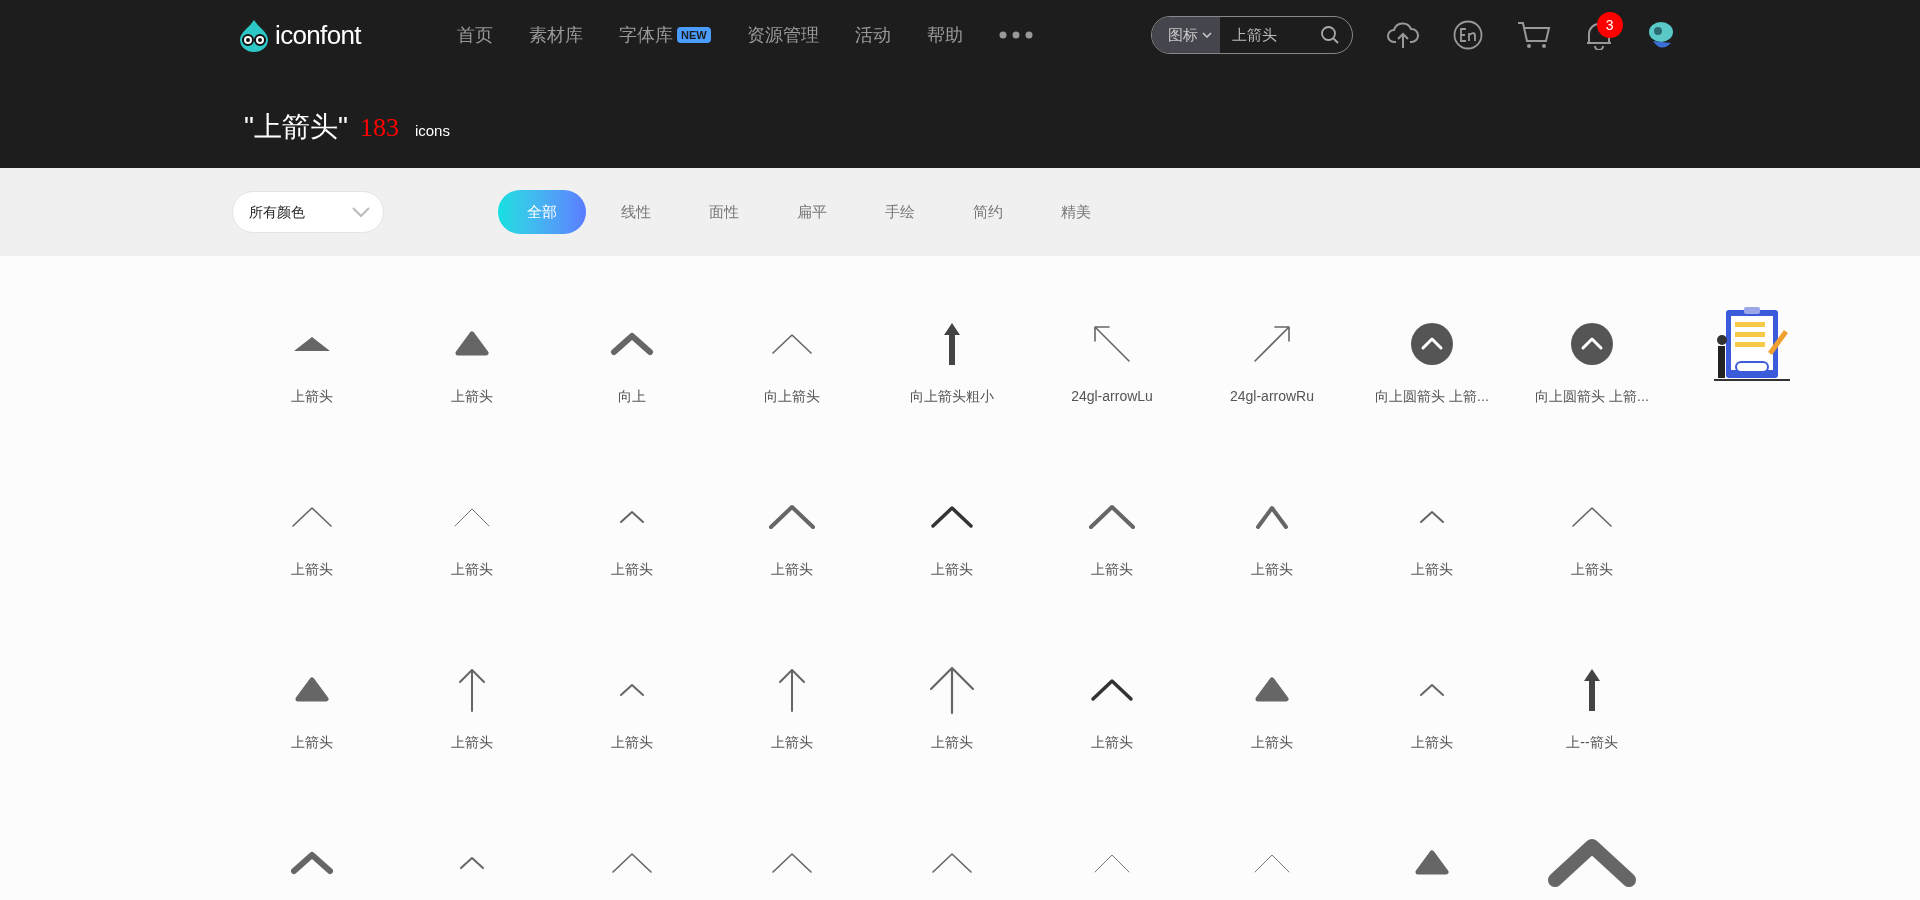 This screenshot has width=1920, height=900. Describe the element at coordinates (296, 127) in the screenshot. I see `search-query: "上箭头"` at that location.